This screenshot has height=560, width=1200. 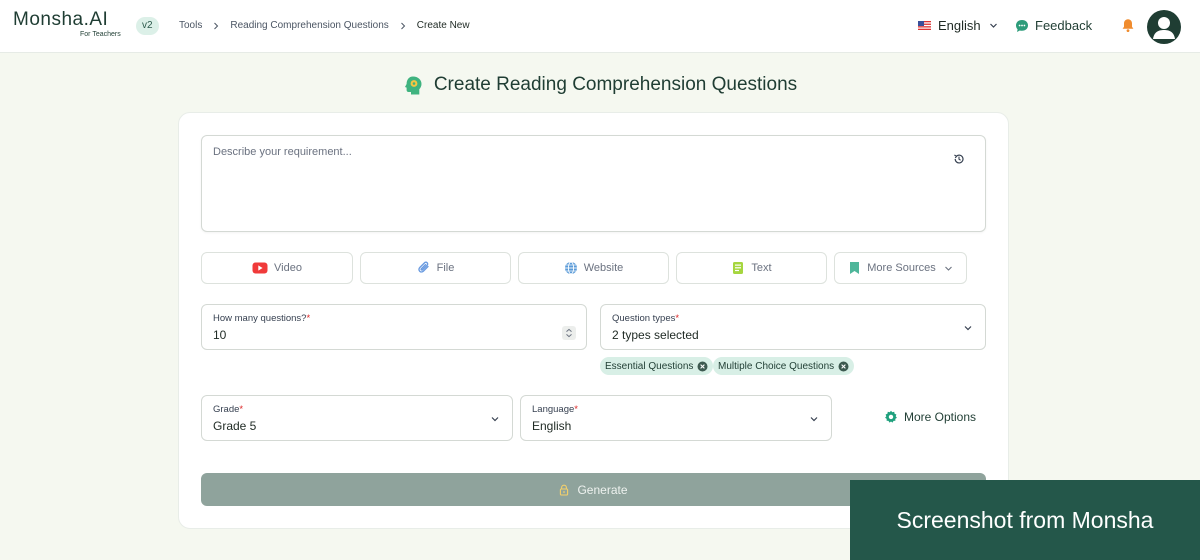 I want to click on source-file-label: File, so click(x=445, y=268).